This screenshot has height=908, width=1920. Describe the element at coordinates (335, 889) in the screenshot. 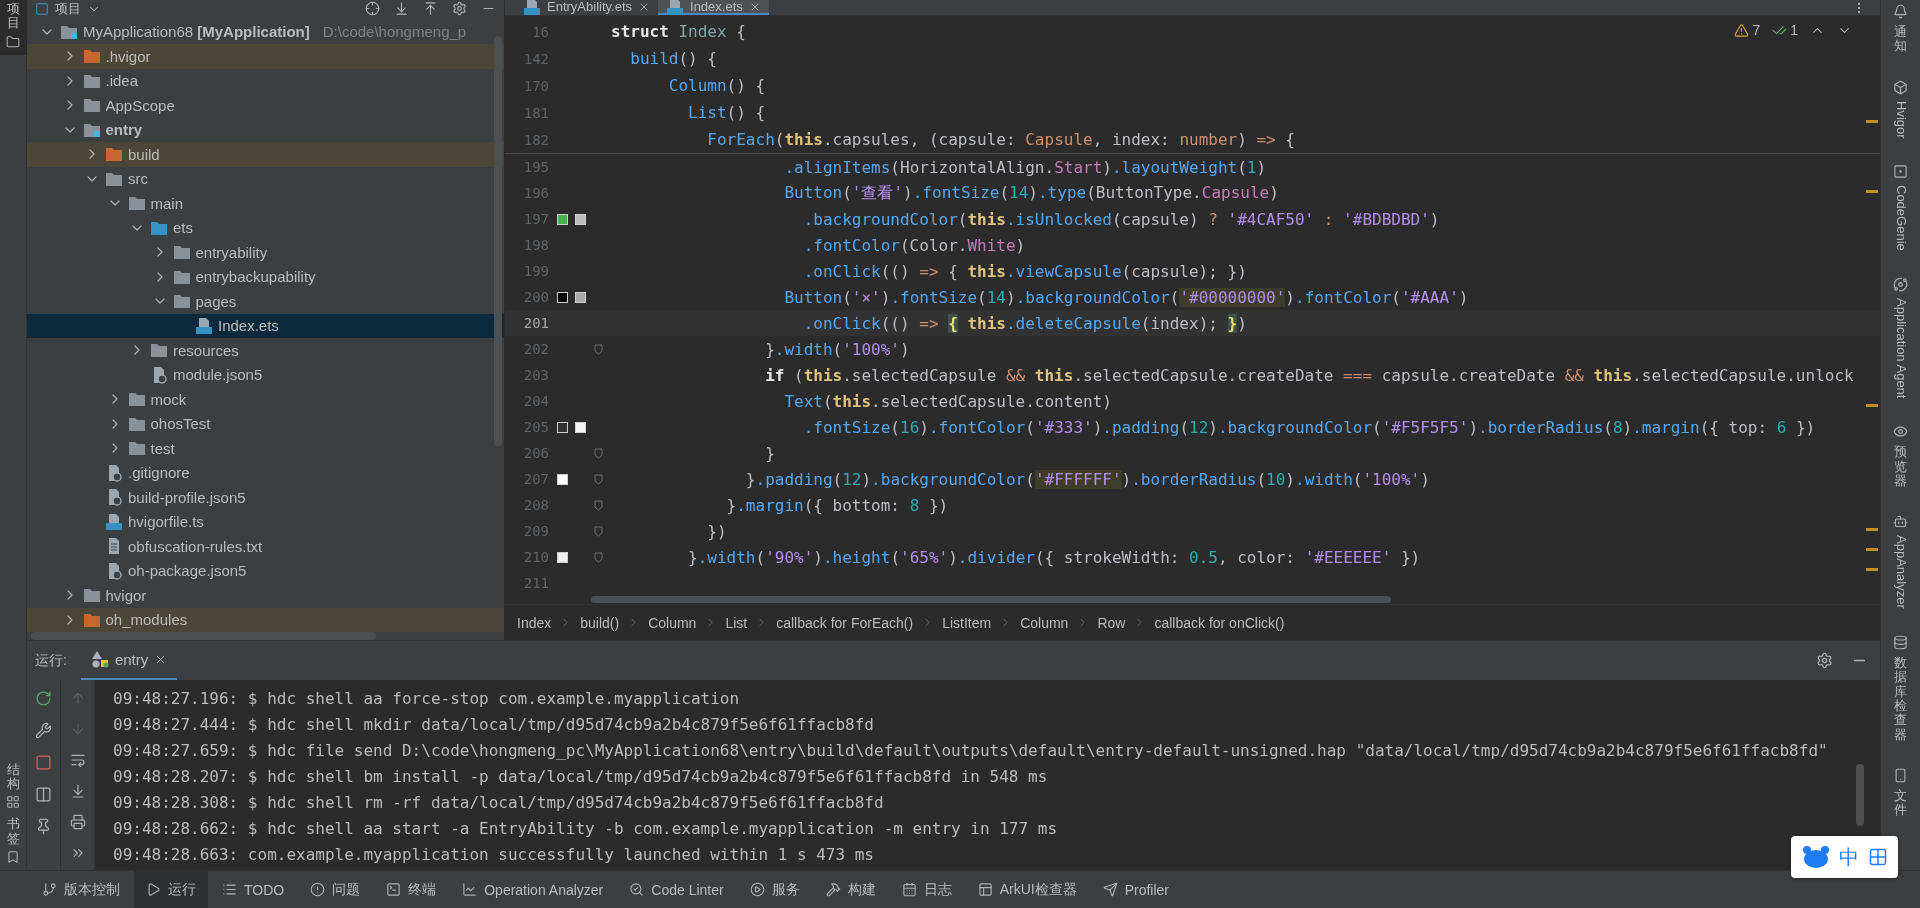

I see `tool-window-button: 问题` at that location.